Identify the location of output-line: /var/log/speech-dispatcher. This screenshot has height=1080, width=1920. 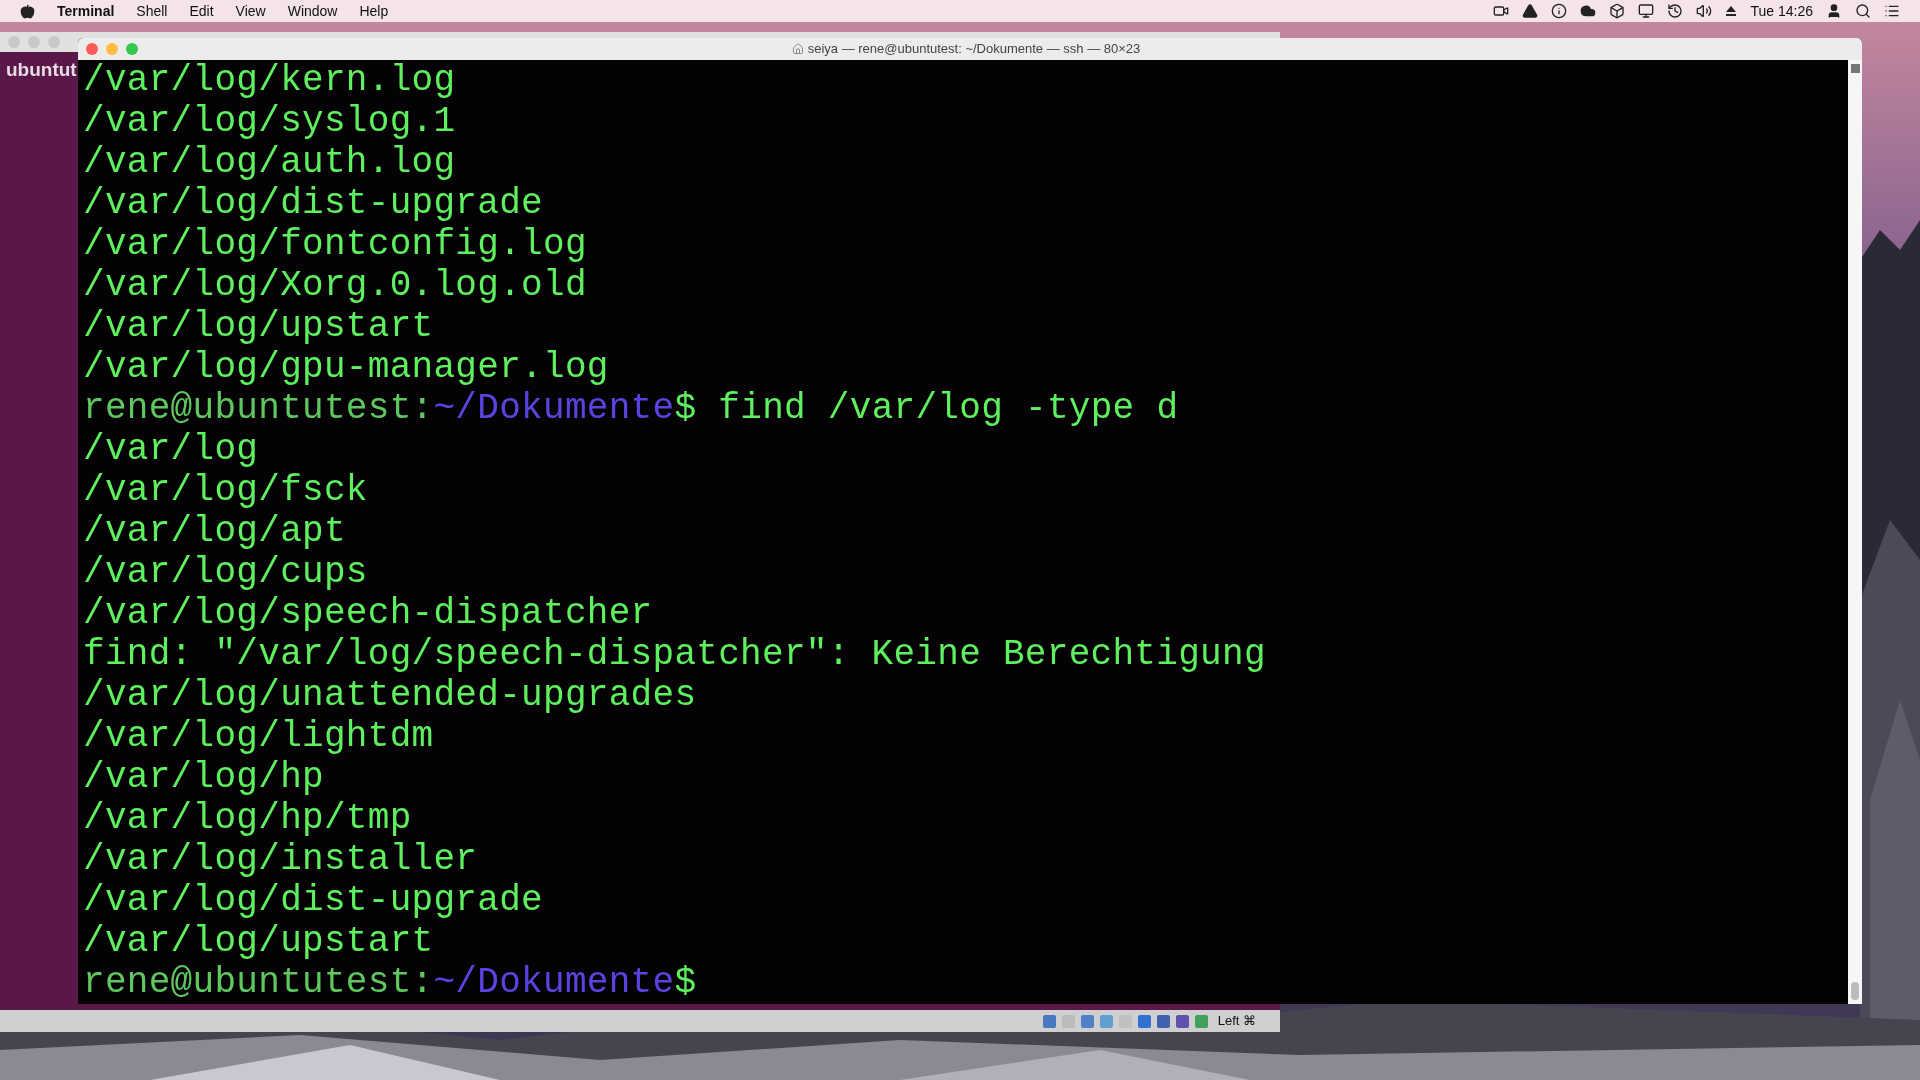
(368, 613).